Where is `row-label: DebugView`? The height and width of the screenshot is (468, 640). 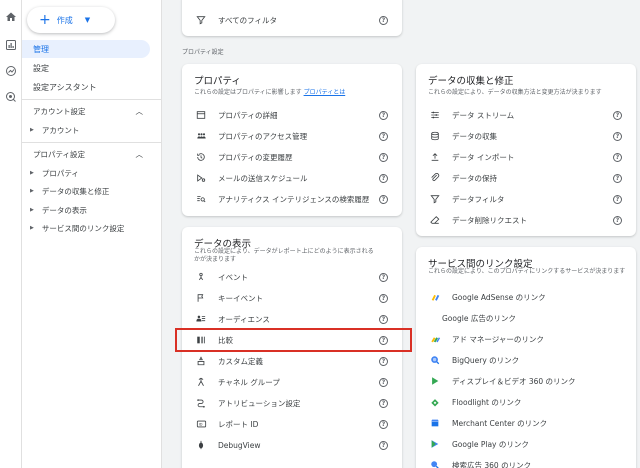
row-label: DebugView is located at coordinates (239, 445).